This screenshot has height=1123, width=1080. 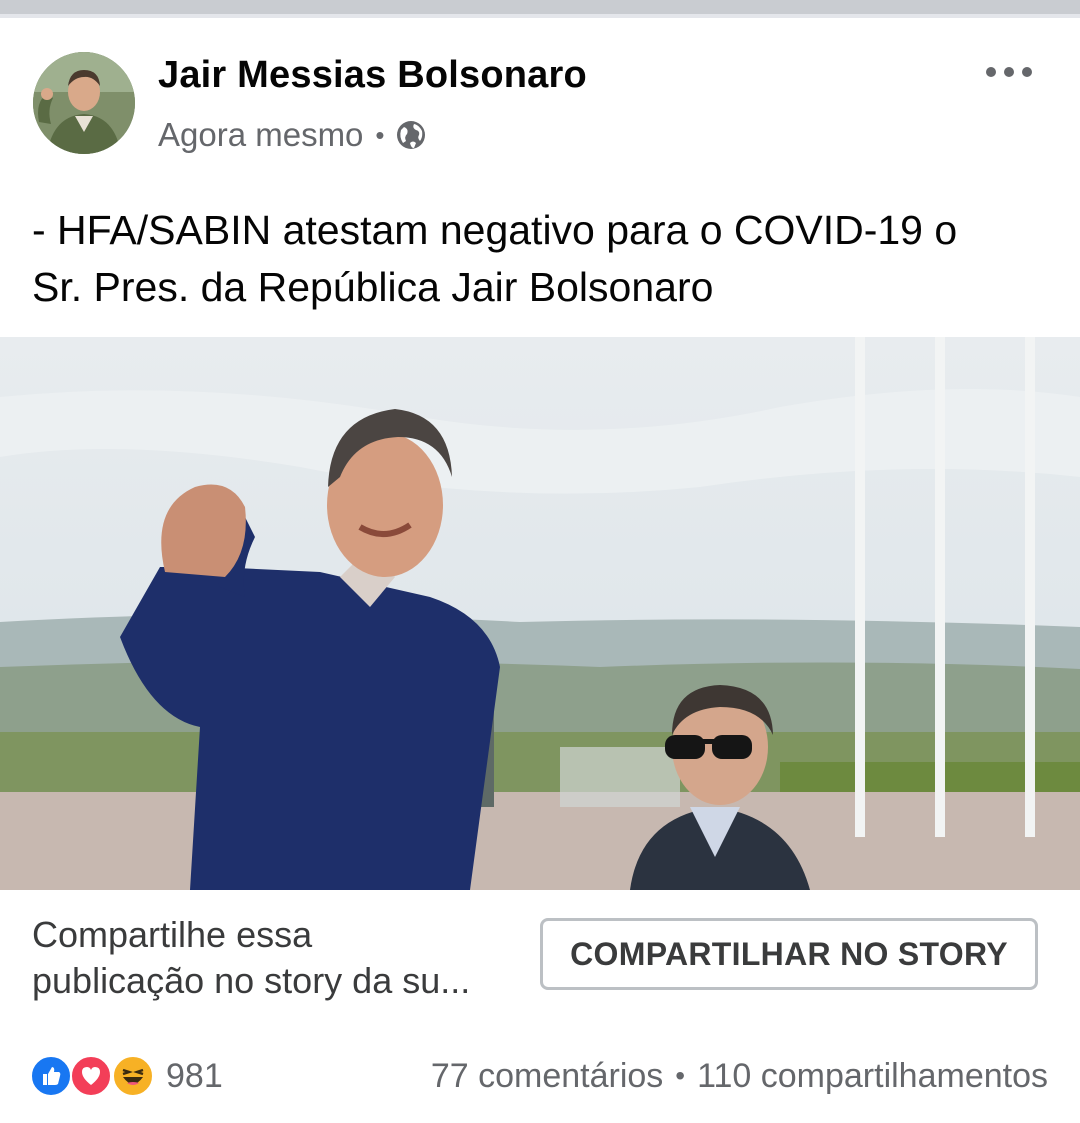 I want to click on post-author-name: Jair Messias Bolsonaro, so click(x=372, y=75).